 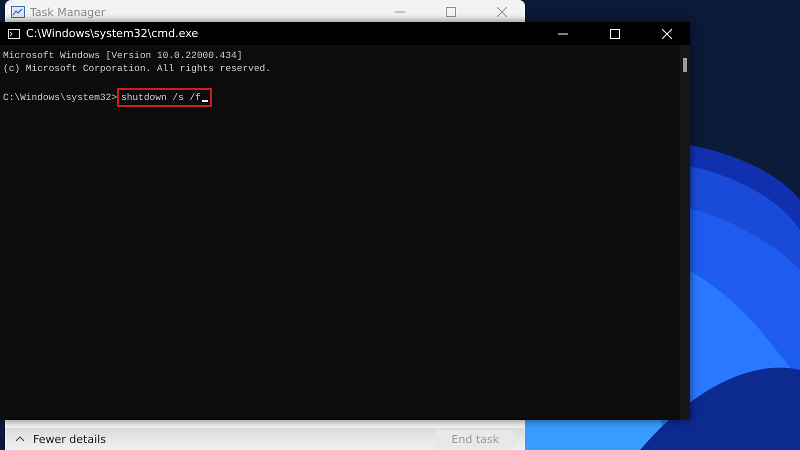 What do you see at coordinates (164, 97) in the screenshot?
I see `command-input: shutdown /s /f` at bounding box center [164, 97].